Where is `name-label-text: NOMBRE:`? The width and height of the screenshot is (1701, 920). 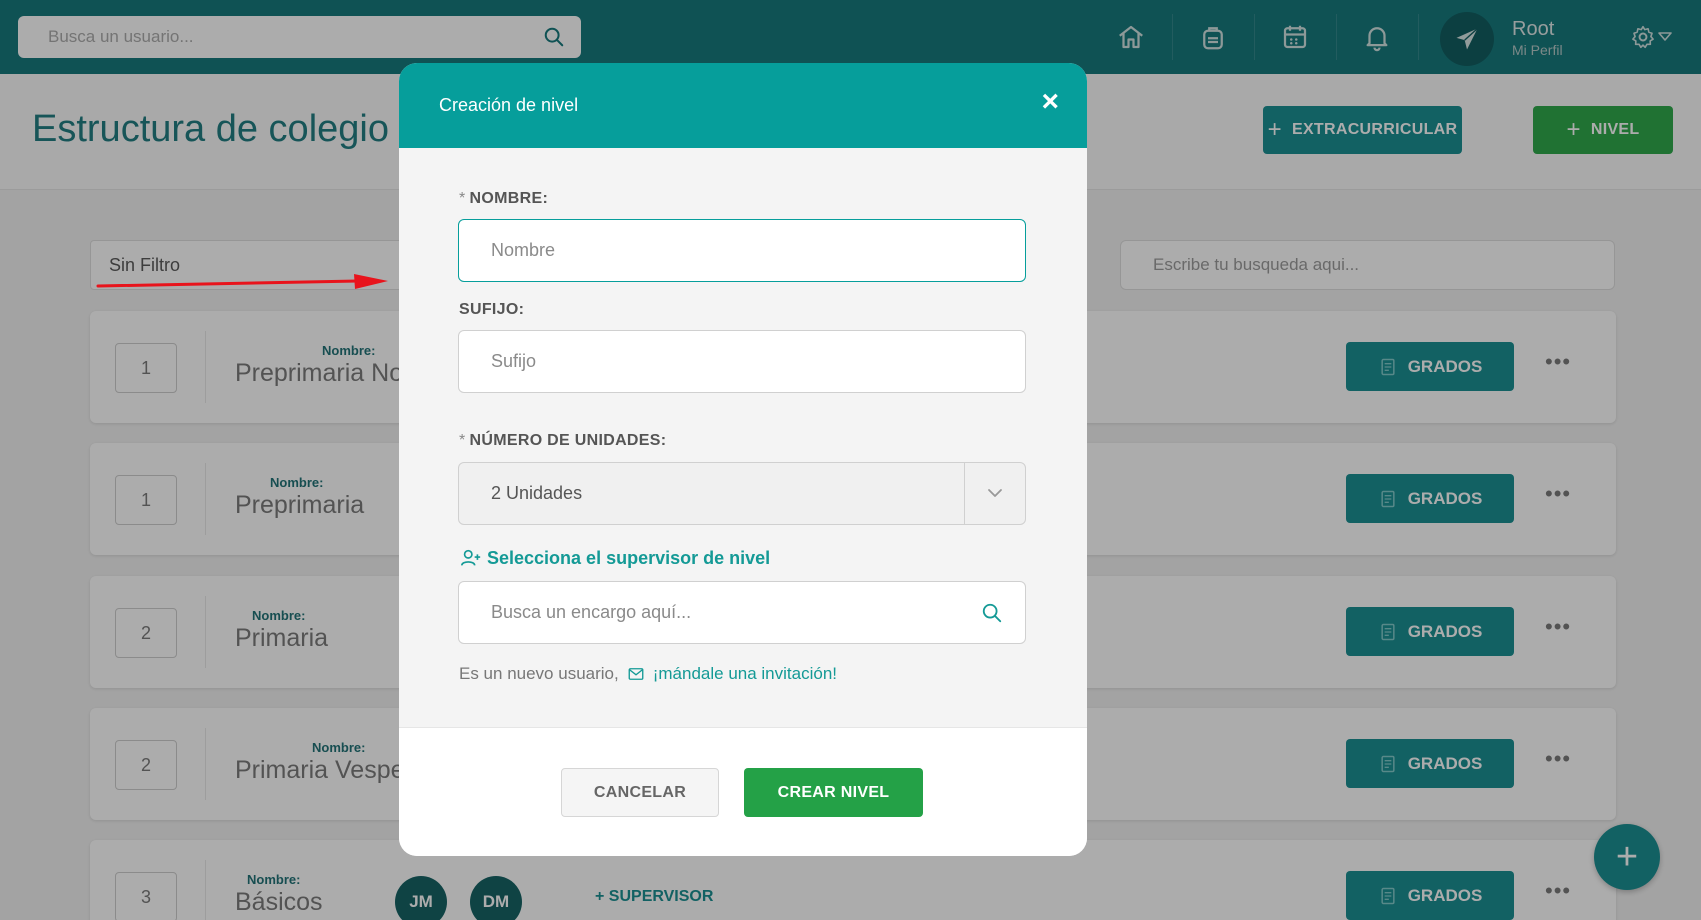 name-label-text: NOMBRE: is located at coordinates (509, 198).